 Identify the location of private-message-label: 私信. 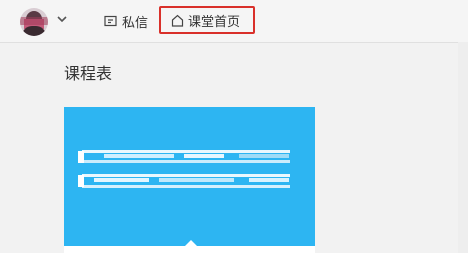
(135, 22).